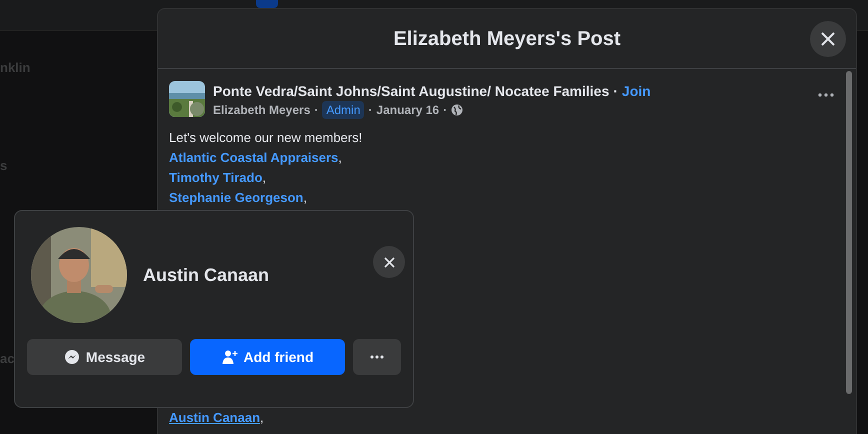 This screenshot has width=868, height=434. I want to click on admin-badge: Admin, so click(343, 110).